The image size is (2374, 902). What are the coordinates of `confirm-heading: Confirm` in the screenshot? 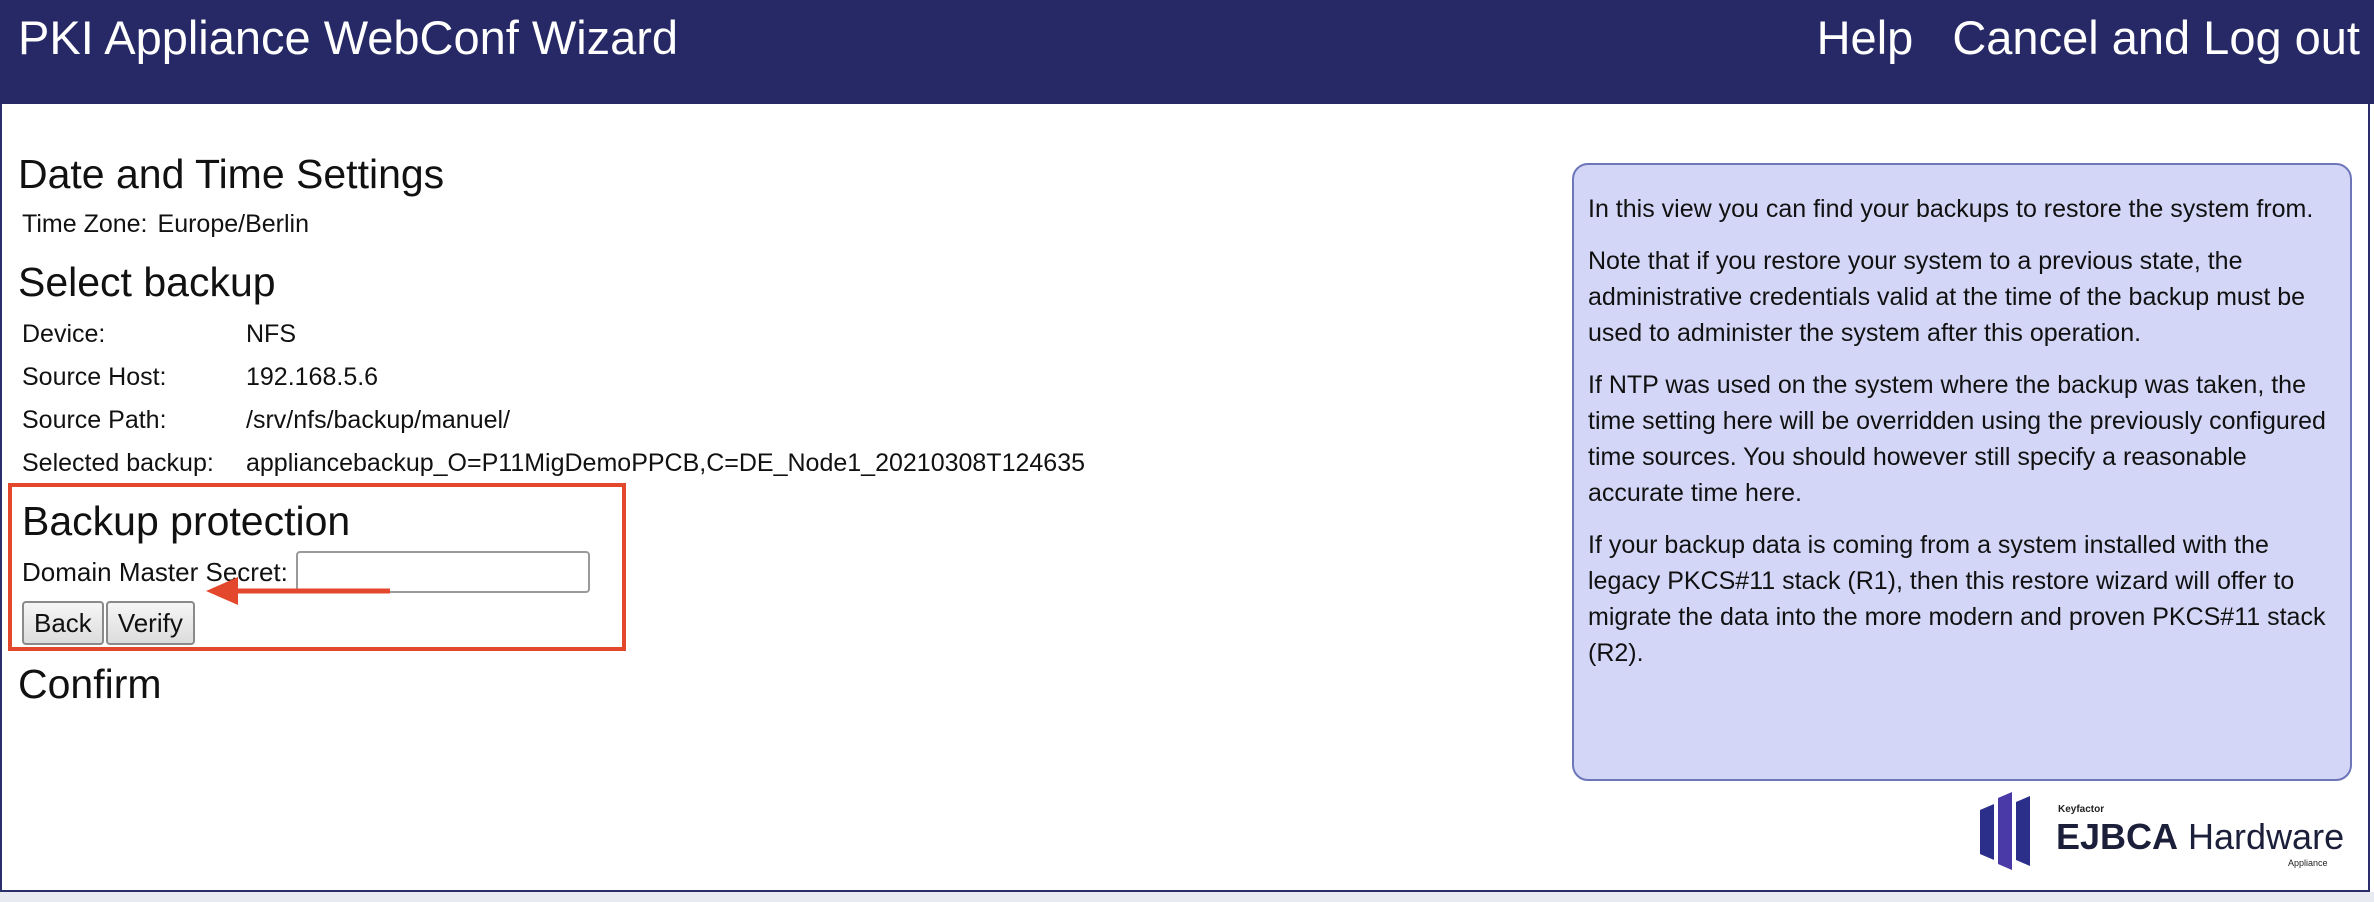 It's located at (90, 684).